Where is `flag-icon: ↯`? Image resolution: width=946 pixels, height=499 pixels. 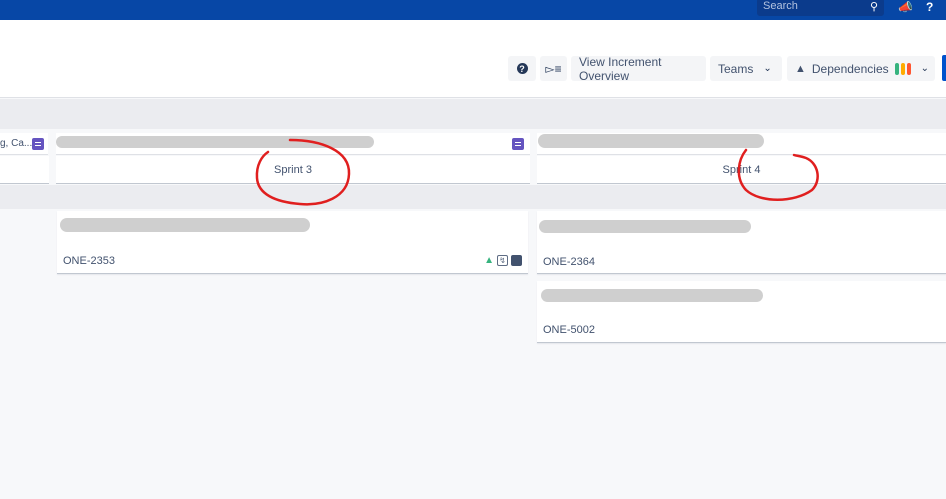 flag-icon: ↯ is located at coordinates (502, 260).